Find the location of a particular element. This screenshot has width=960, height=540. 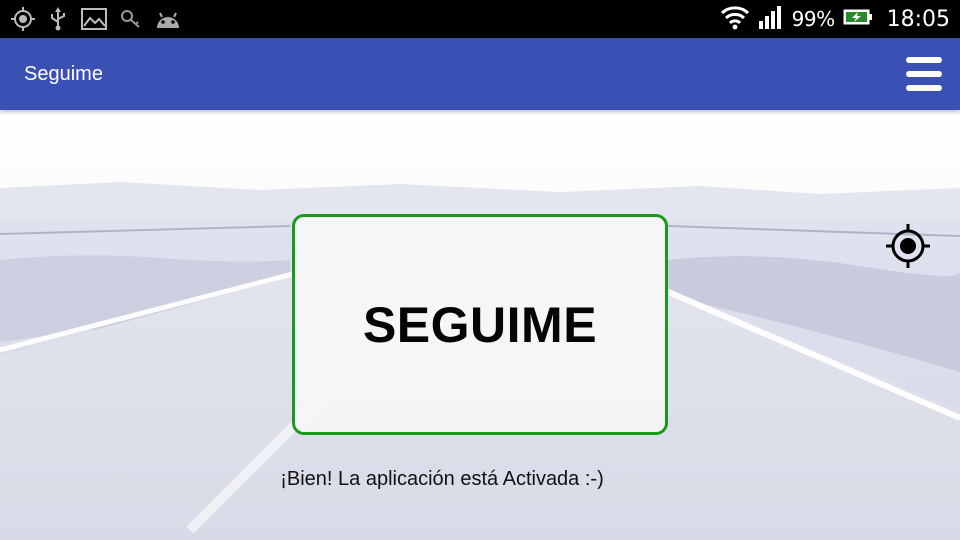

crosshair-target-icon is located at coordinates (908, 246).